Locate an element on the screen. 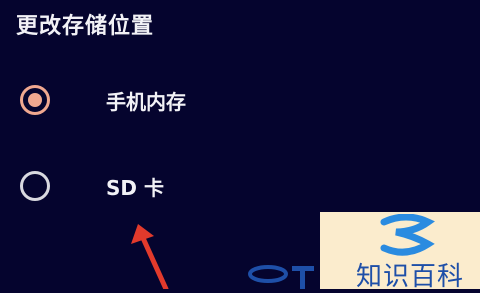  watermark-text: 知识百科 is located at coordinates (410, 277).